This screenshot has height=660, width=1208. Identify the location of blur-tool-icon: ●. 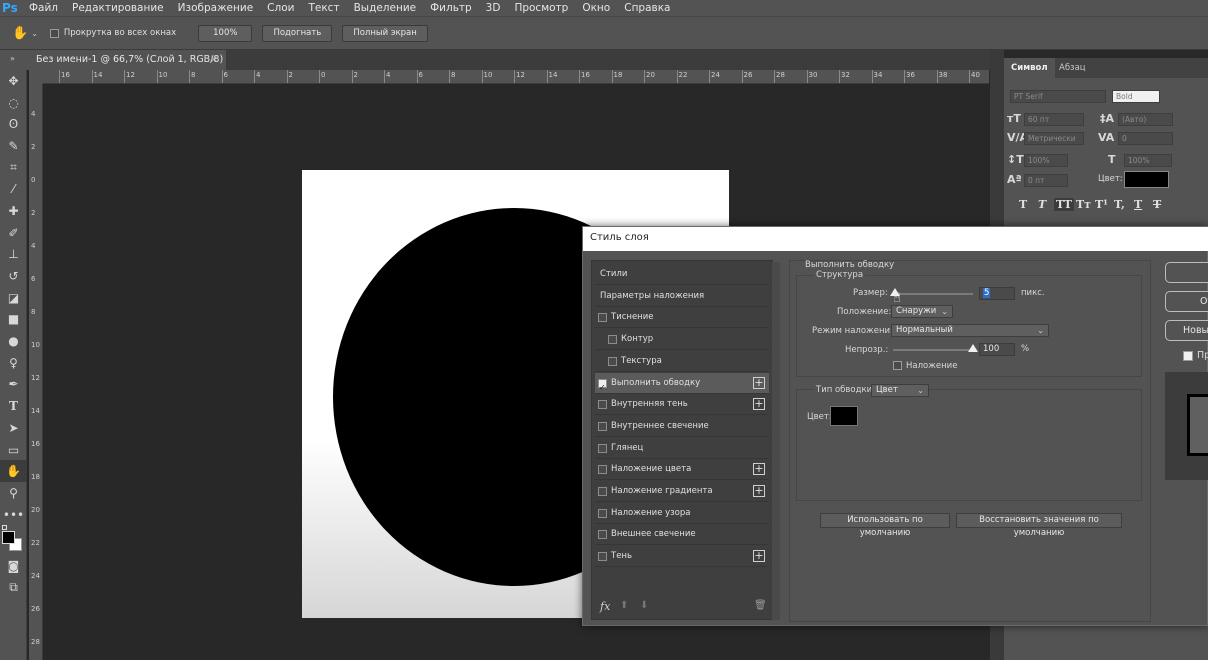
(13, 341).